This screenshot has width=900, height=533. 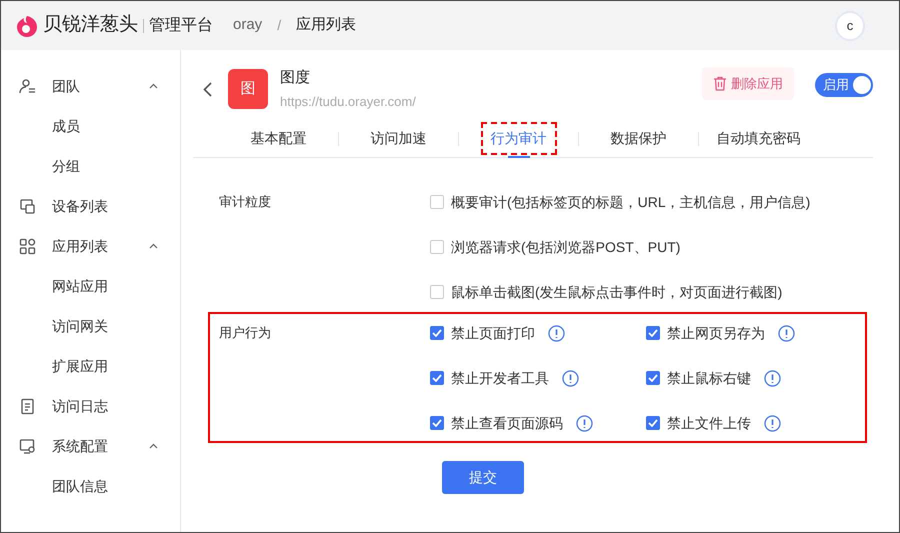 What do you see at coordinates (483, 477) in the screenshot?
I see `submit-button: 提交` at bounding box center [483, 477].